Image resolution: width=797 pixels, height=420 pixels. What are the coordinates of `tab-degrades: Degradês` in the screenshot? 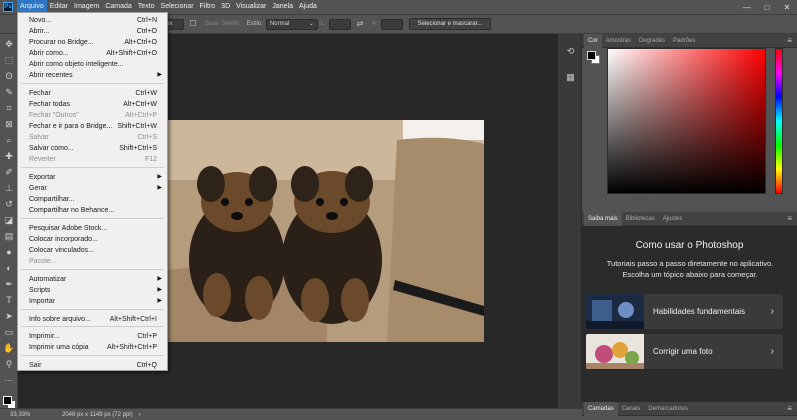 It's located at (652, 41).